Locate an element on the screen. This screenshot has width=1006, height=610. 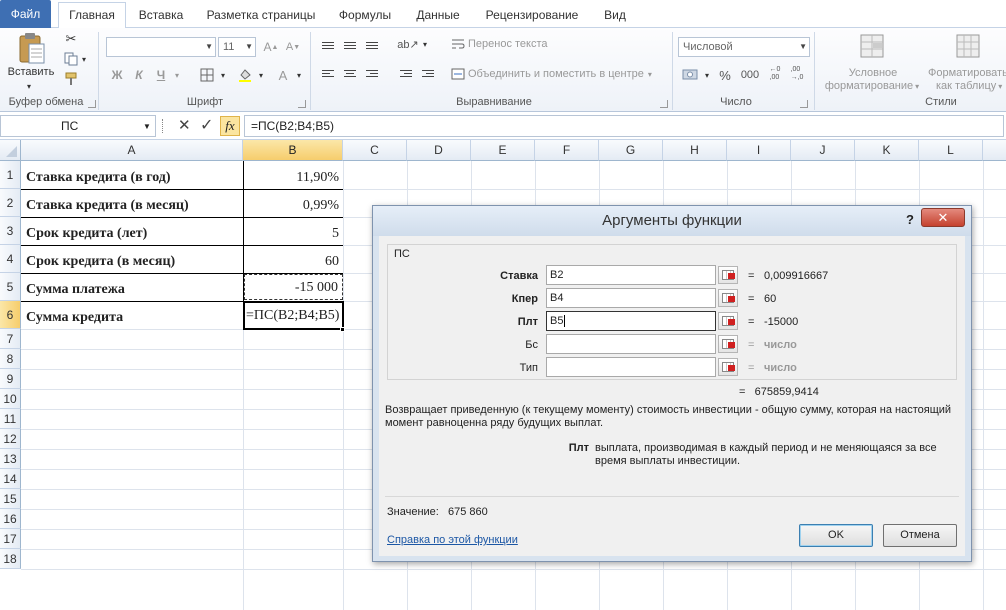
insert-function-button: fx is located at coordinates (230, 126).